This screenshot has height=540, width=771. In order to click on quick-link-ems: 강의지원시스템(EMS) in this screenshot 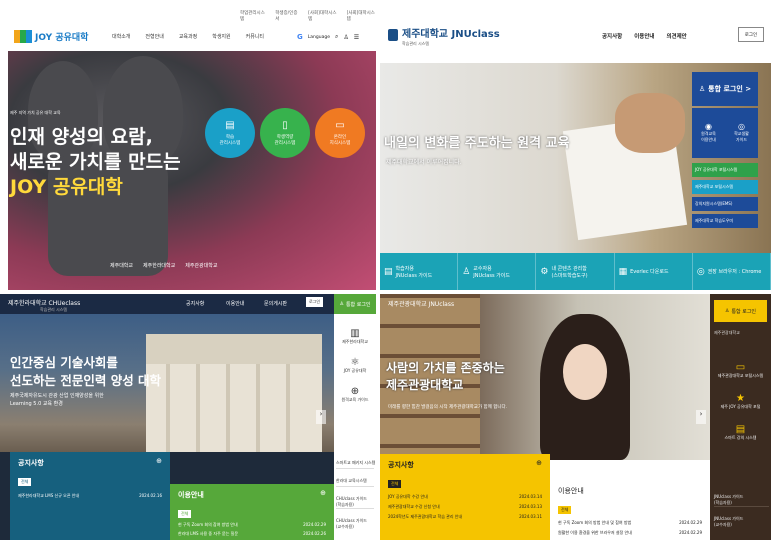, I will do `click(725, 204)`.